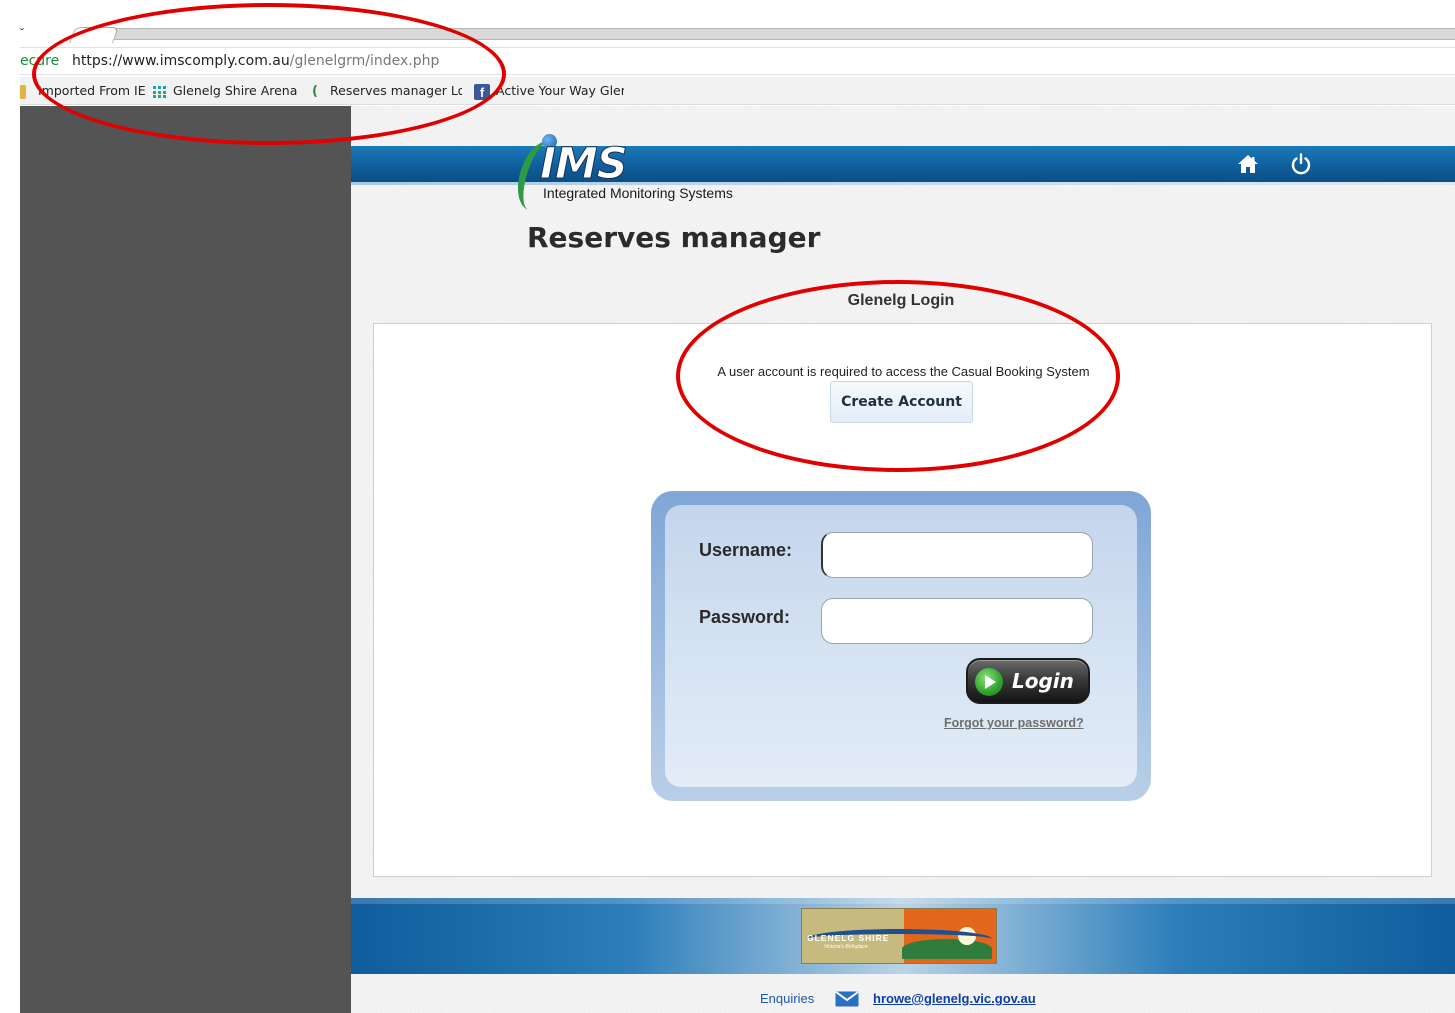  I want to click on shire-logo-text: GLENELG SHIRE, so click(848, 938).